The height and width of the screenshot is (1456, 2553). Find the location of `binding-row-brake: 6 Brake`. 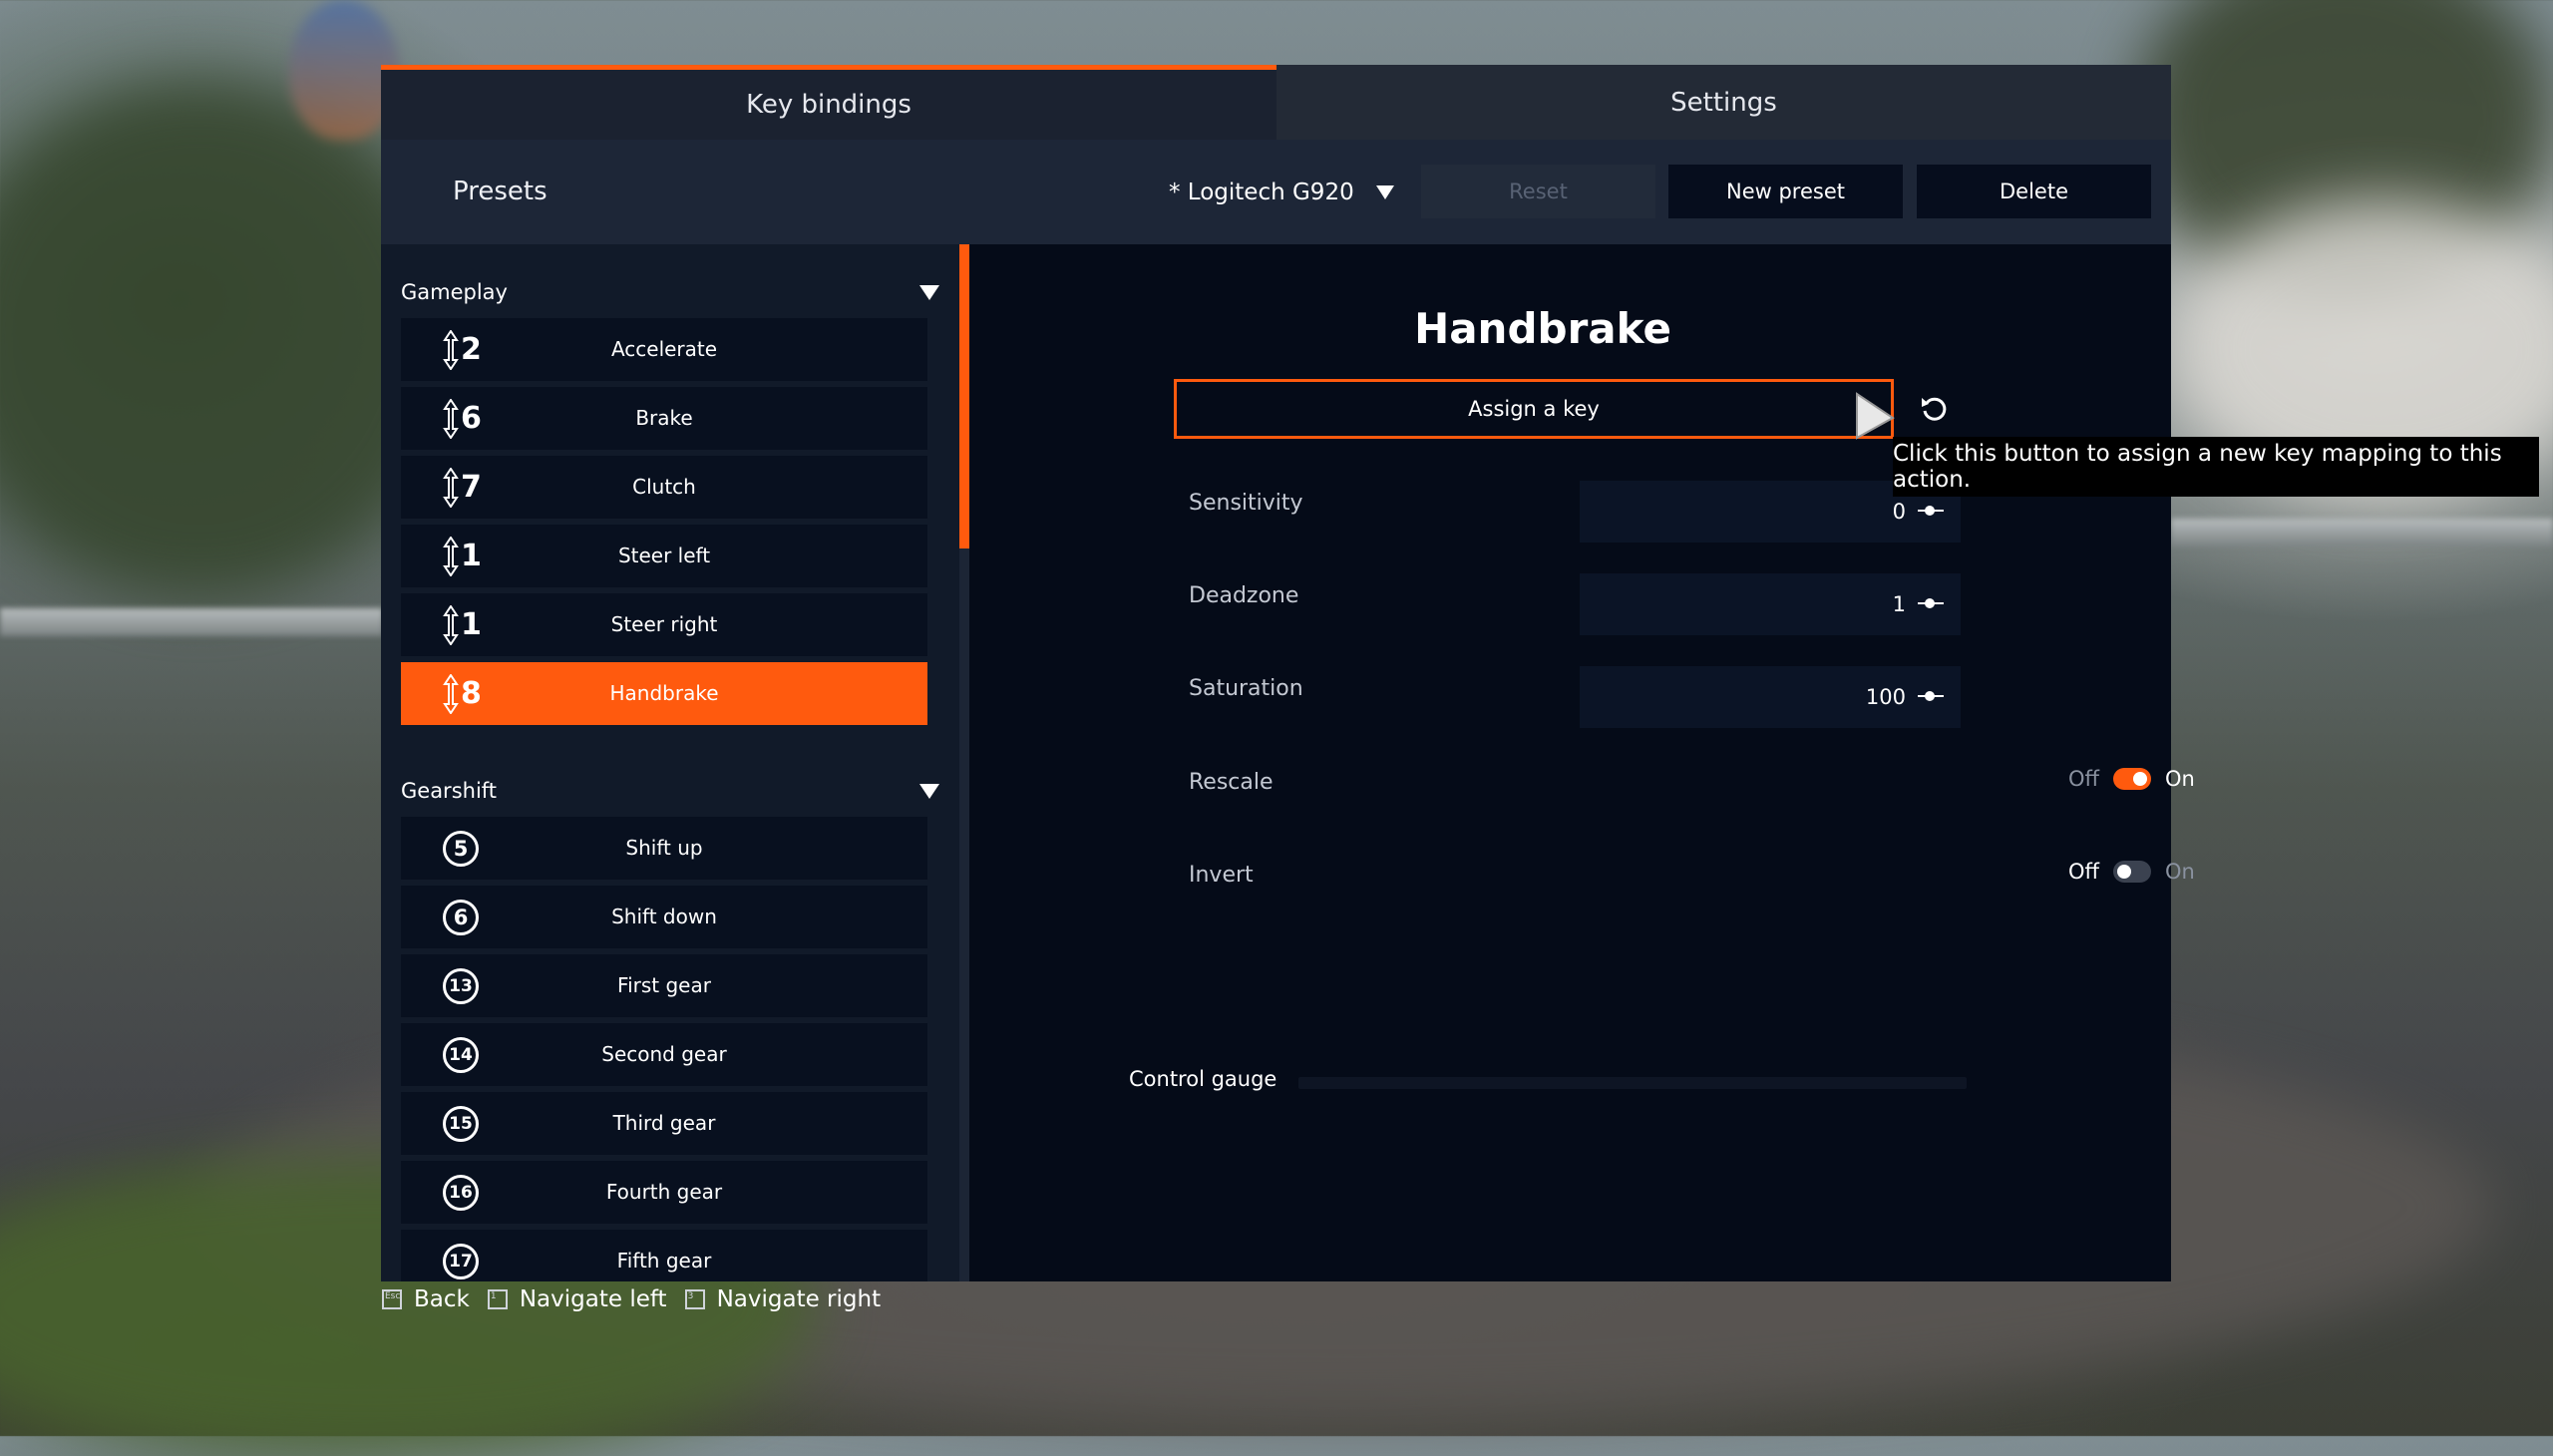

binding-row-brake: 6 Brake is located at coordinates (664, 418).